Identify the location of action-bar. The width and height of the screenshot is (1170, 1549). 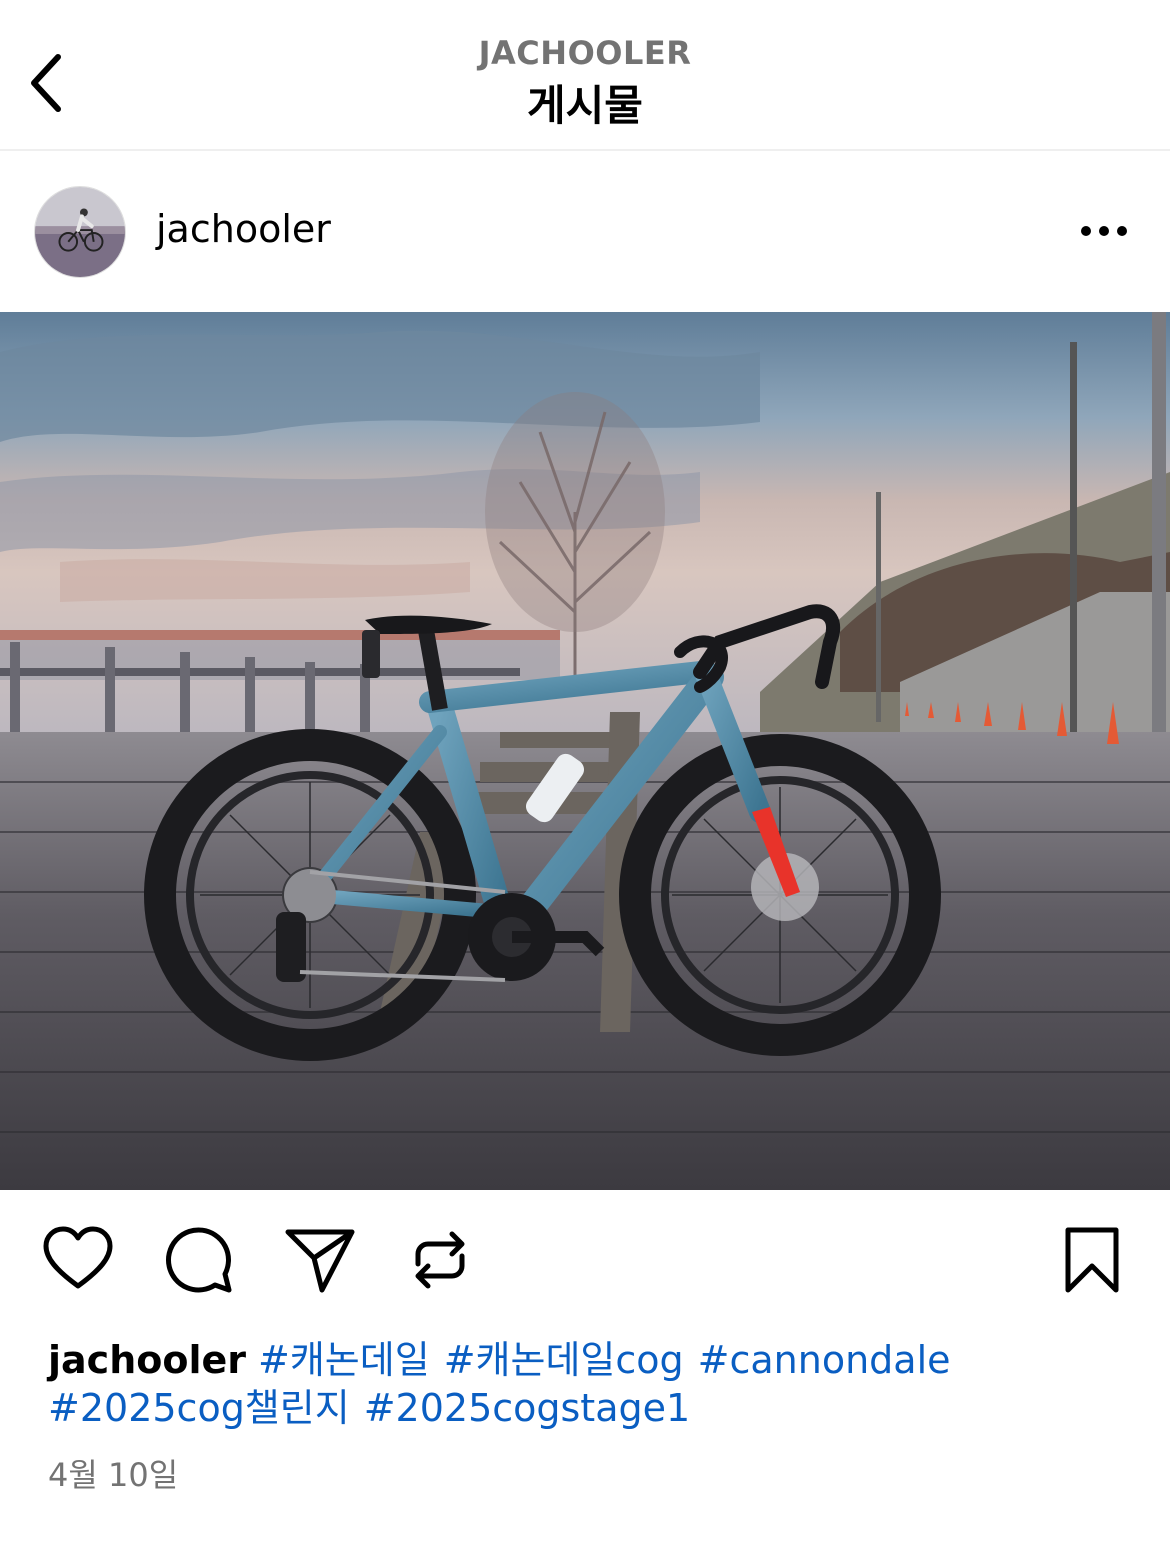
(585, 1260).